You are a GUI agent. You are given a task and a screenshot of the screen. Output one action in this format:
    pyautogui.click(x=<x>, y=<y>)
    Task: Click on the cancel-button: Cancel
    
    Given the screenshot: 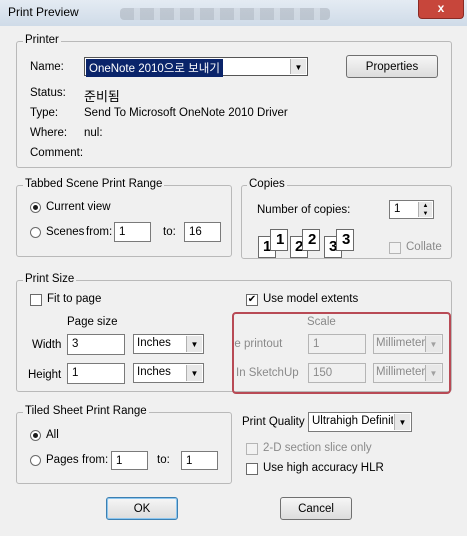 What is the action you would take?
    pyautogui.click(x=316, y=508)
    